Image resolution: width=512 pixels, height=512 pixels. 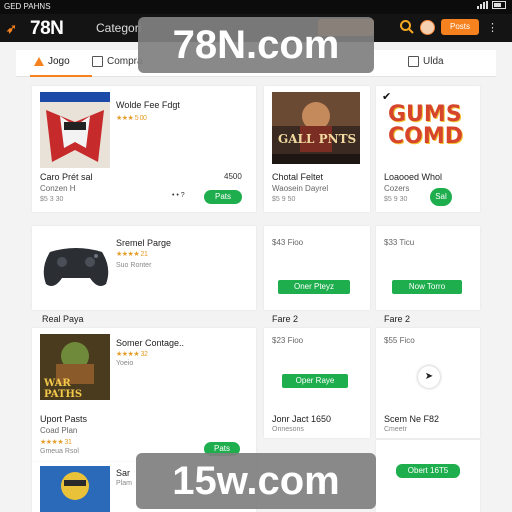 I want to click on tab-ulda: Ulda, so click(x=426, y=61).